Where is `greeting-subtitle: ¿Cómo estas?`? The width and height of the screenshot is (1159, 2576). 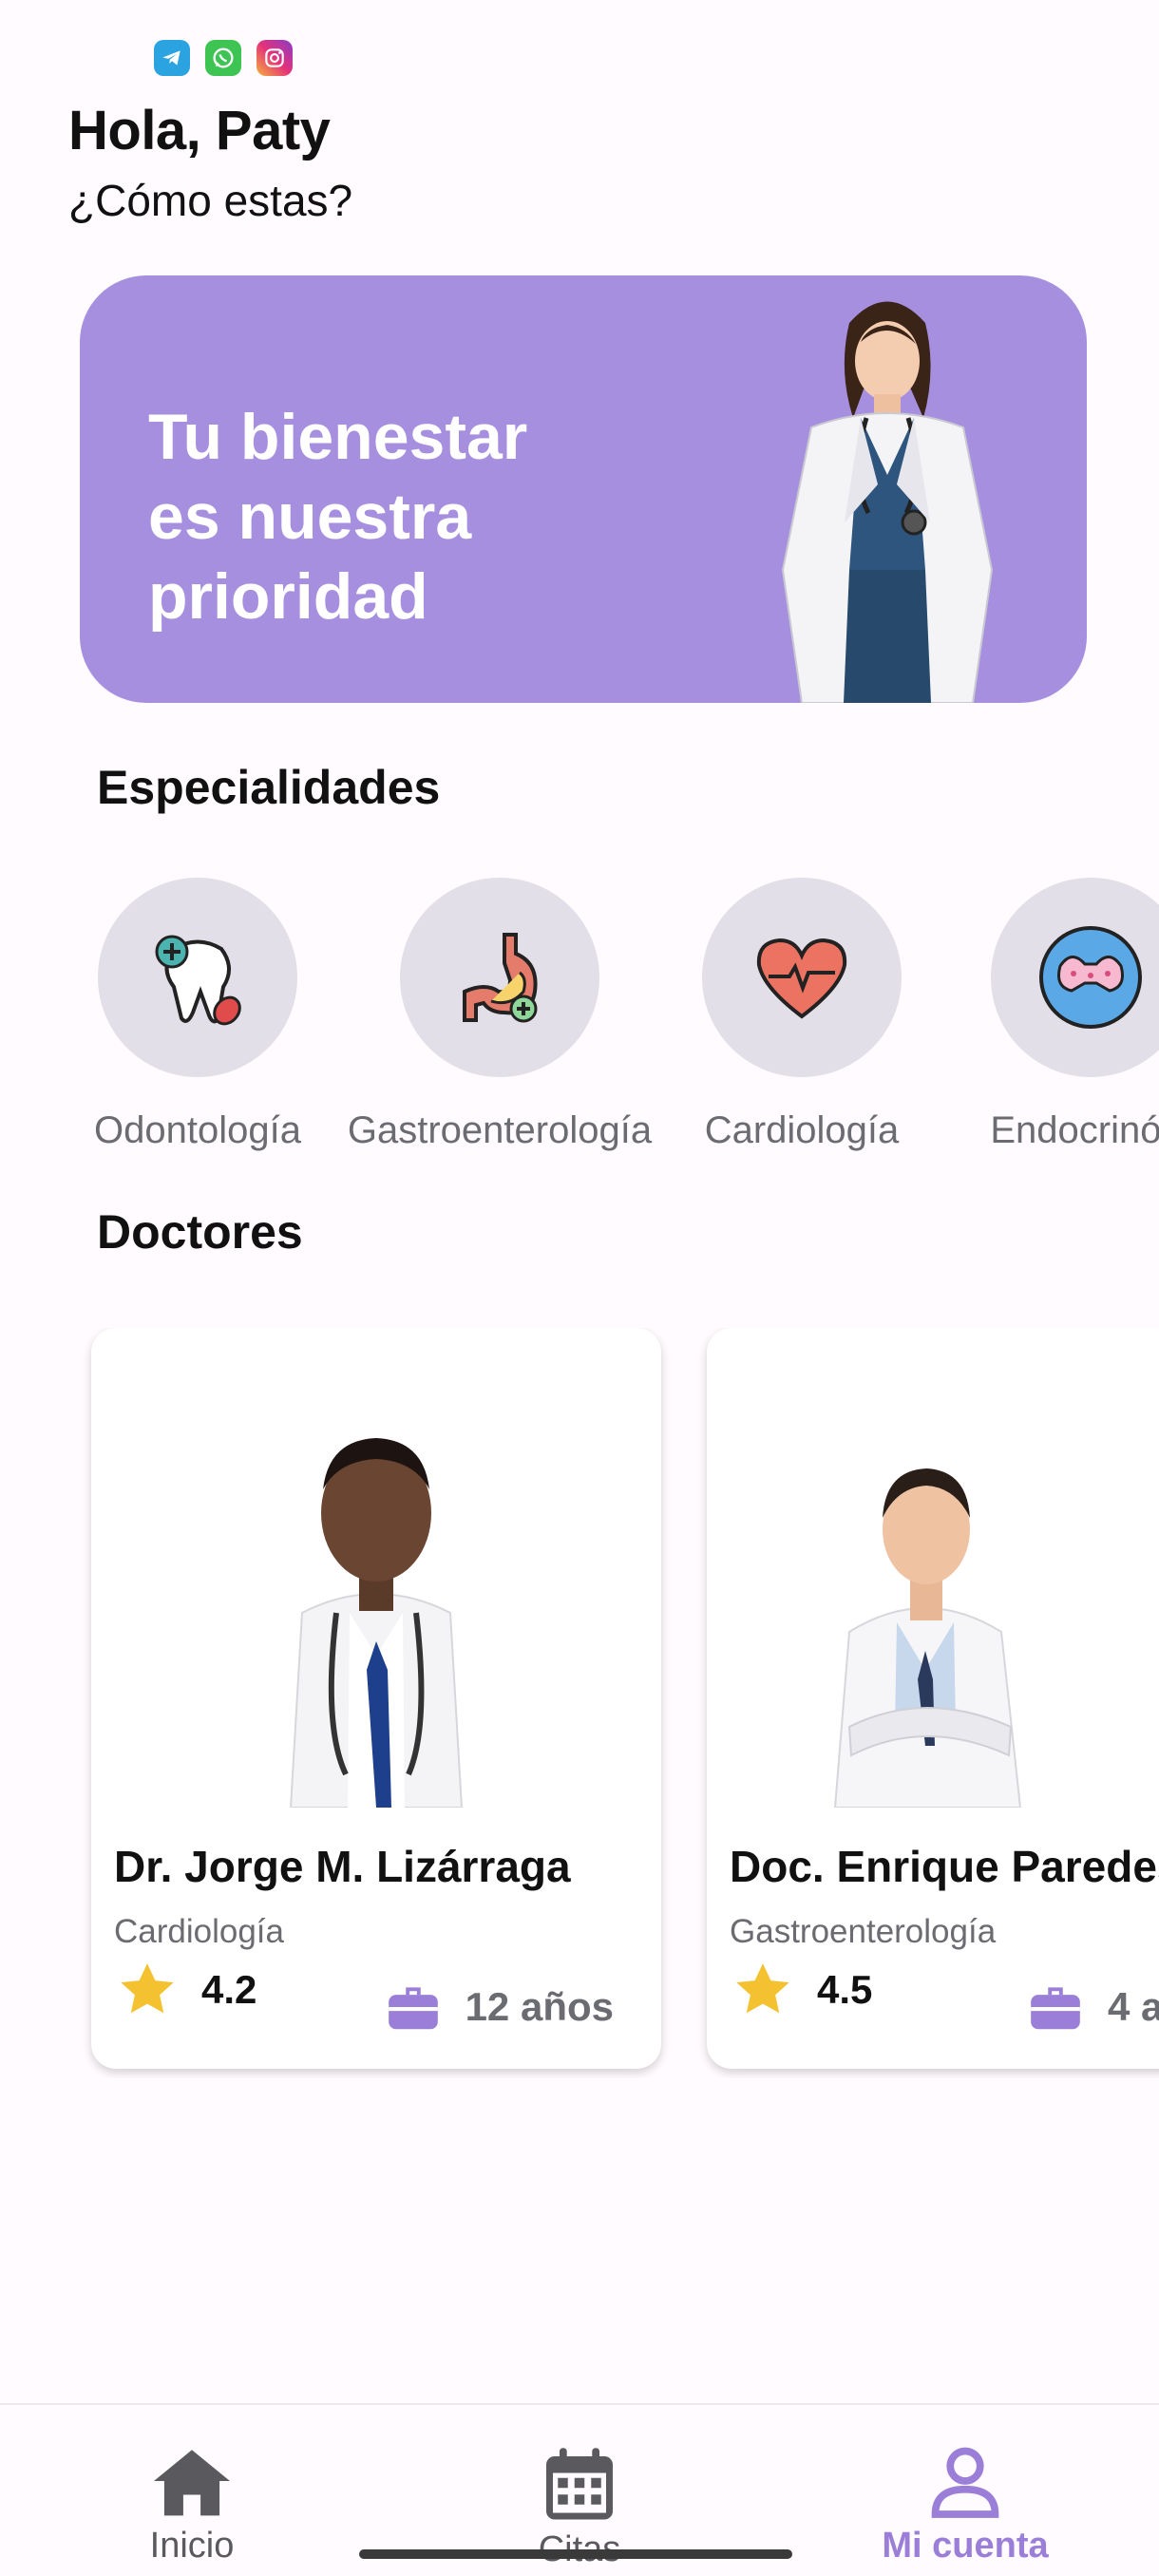
greeting-subtitle: ¿Cómo estas? is located at coordinates (210, 200).